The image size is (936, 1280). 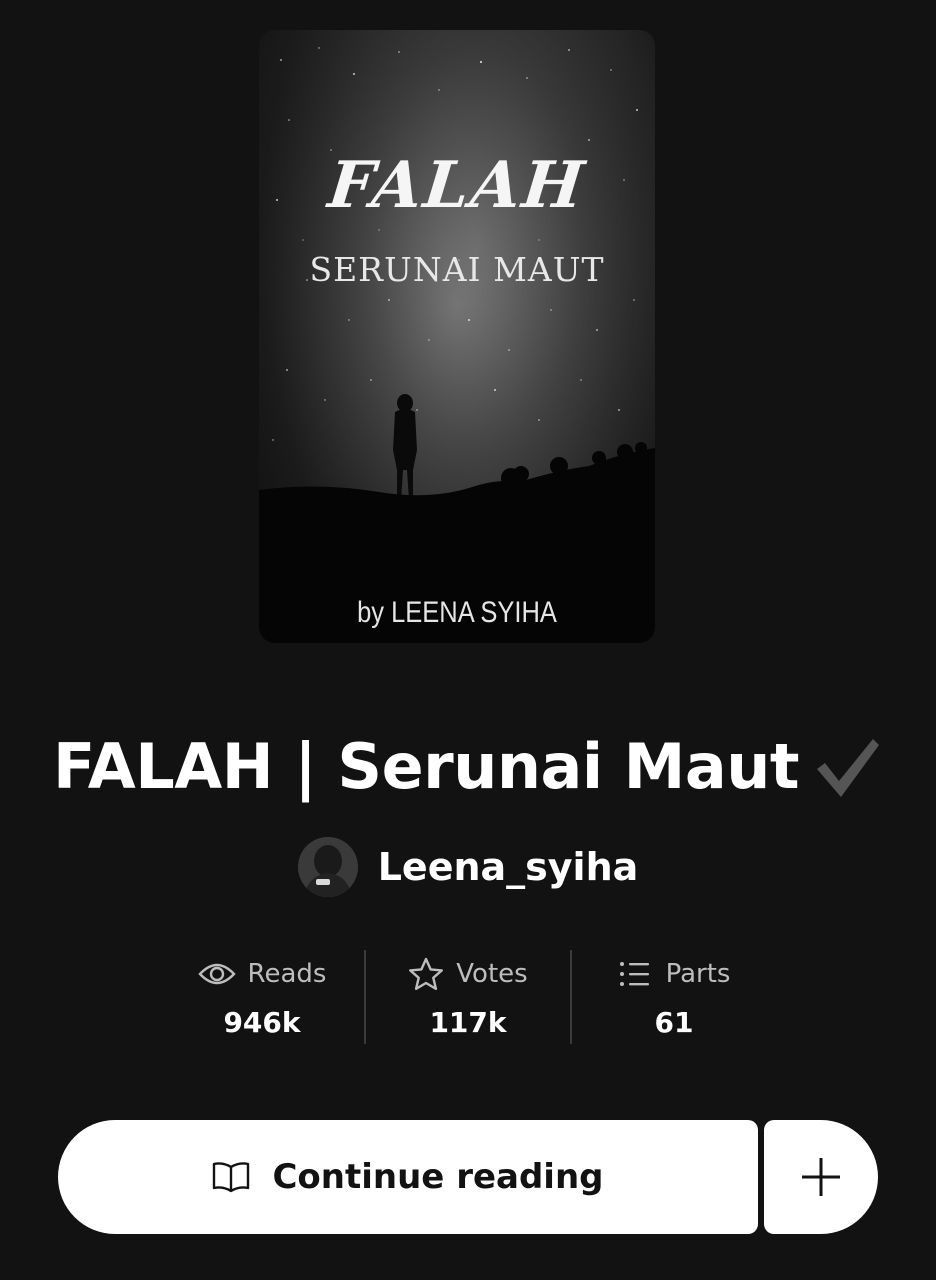 I want to click on author-row: Leena_syiha, so click(x=468, y=867).